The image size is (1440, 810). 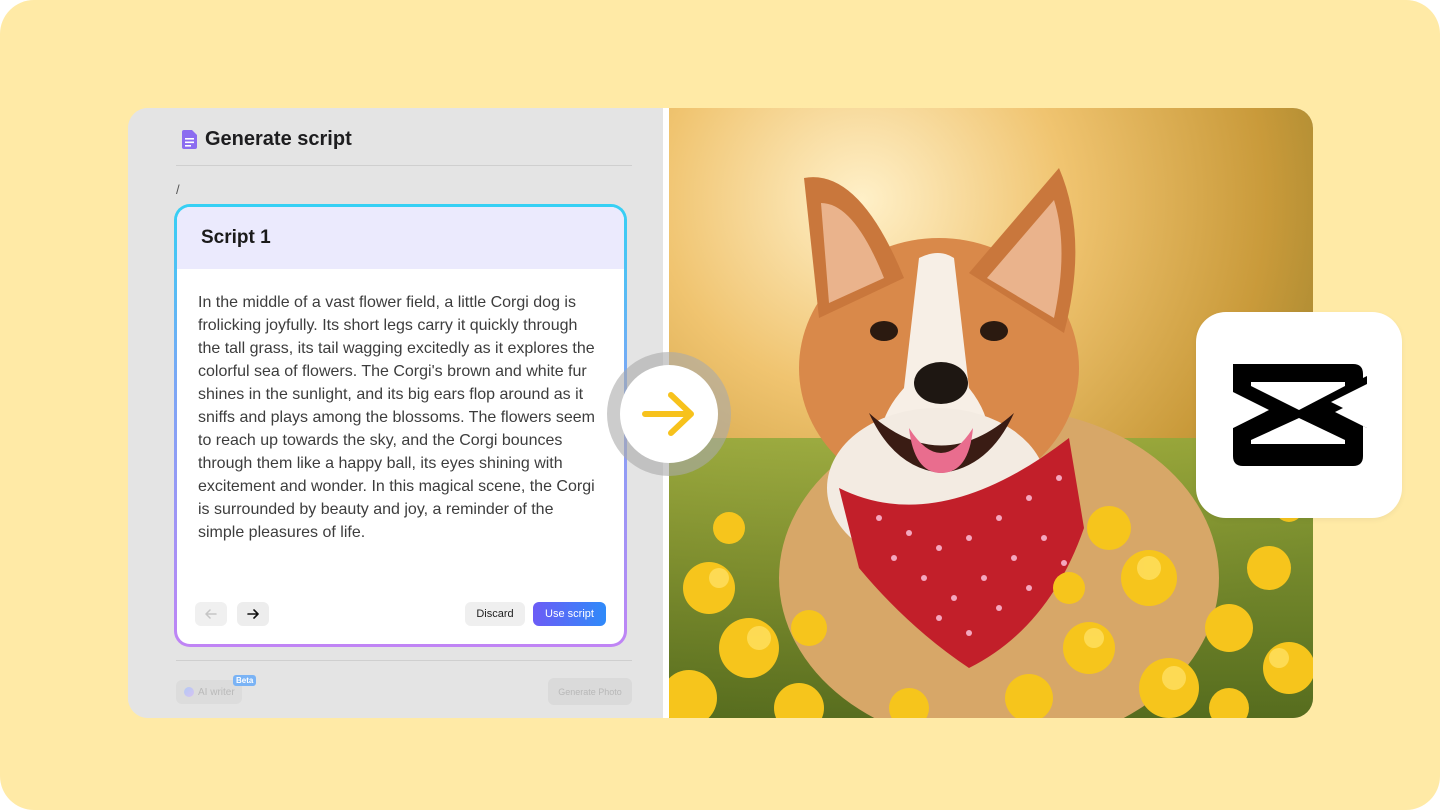 What do you see at coordinates (189, 692) in the screenshot?
I see `ai-writer-icon` at bounding box center [189, 692].